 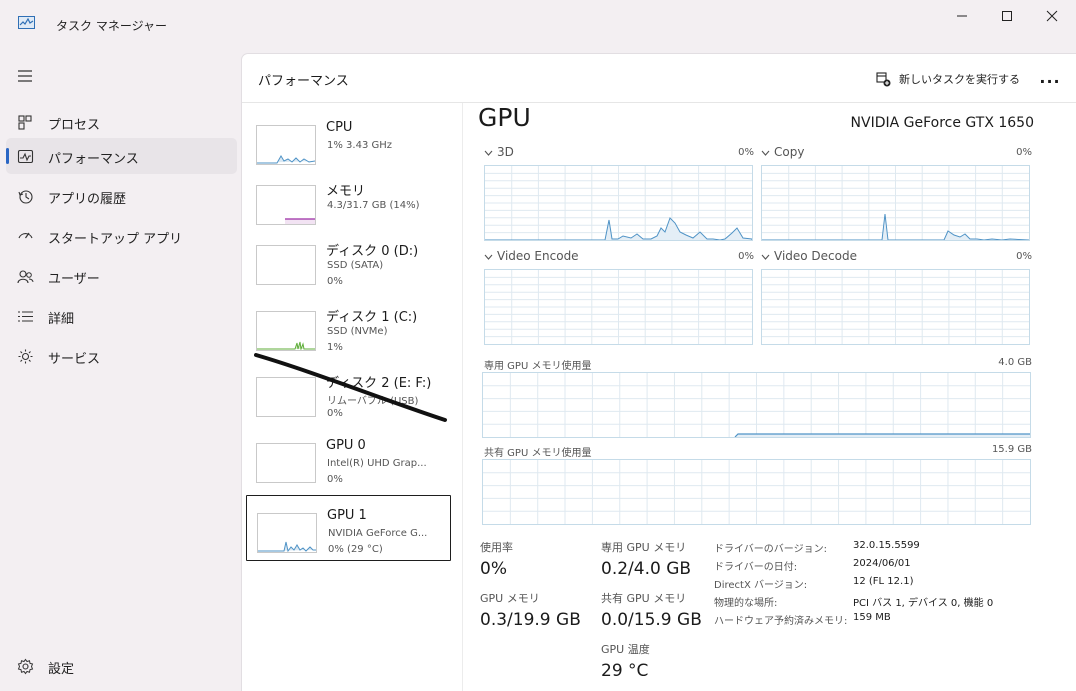 What do you see at coordinates (25, 76) in the screenshot?
I see `hamburger-menu-icon` at bounding box center [25, 76].